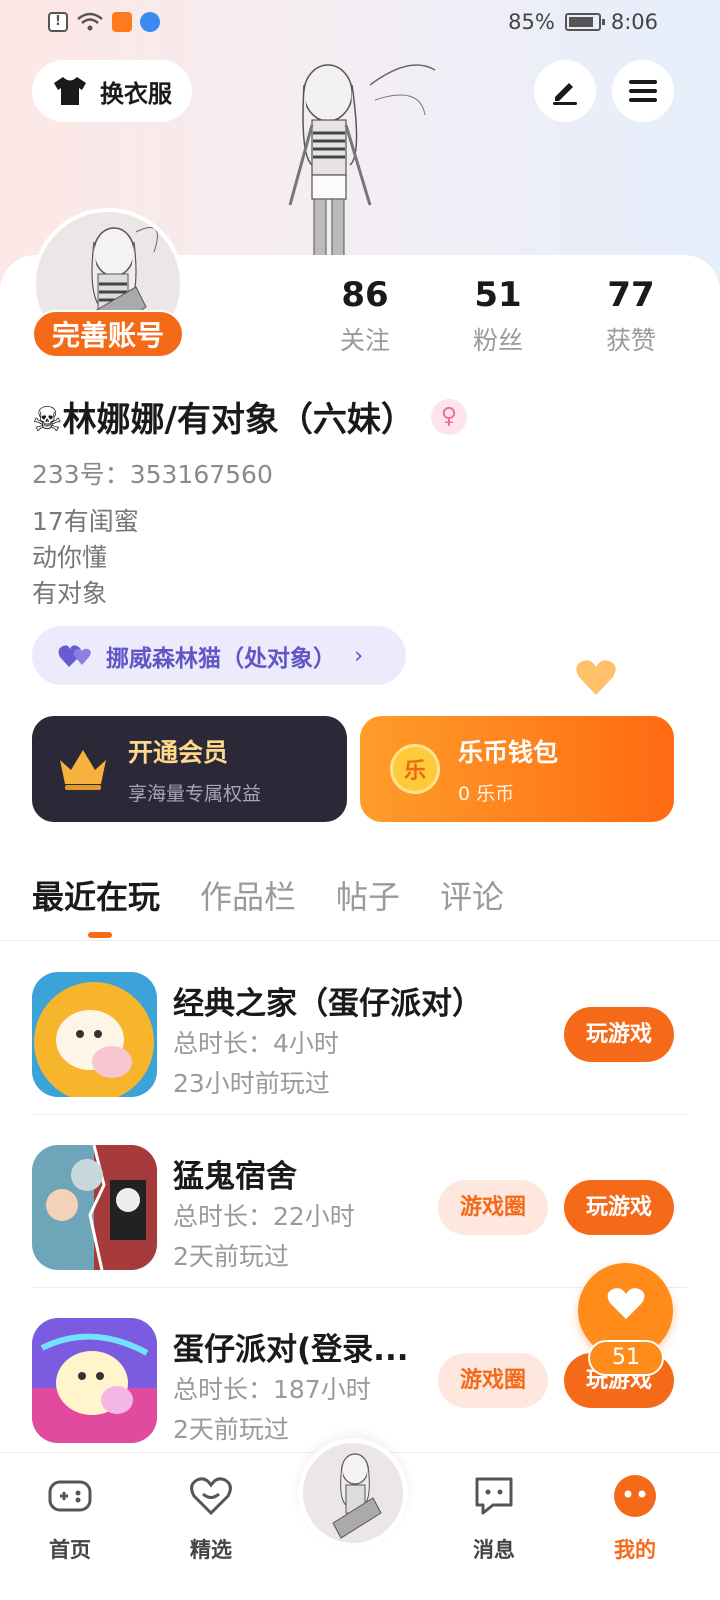  What do you see at coordinates (508, 752) in the screenshot?
I see `wallet-title: 乐币钱包` at bounding box center [508, 752].